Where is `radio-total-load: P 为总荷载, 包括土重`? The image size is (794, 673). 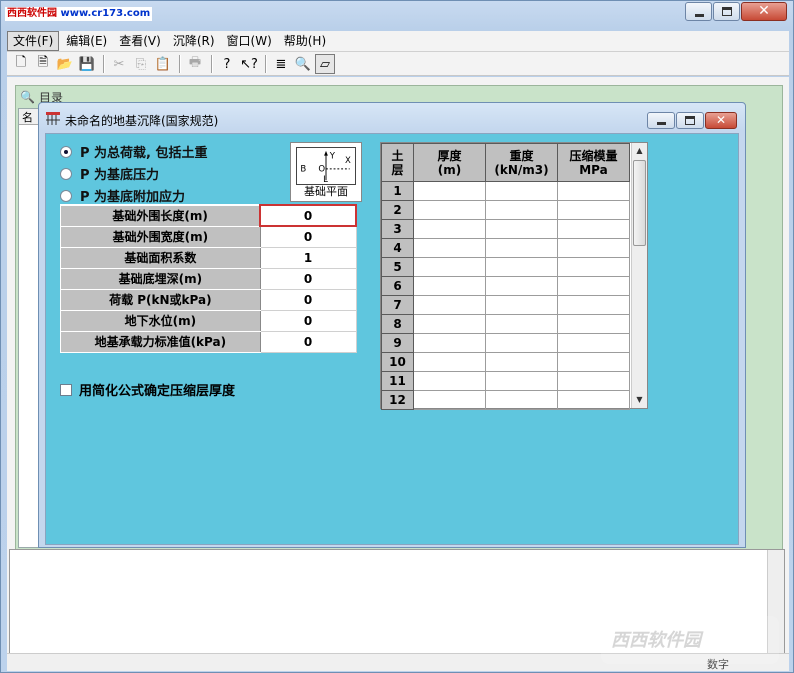 radio-total-load: P 为总荷载, 包括土重 is located at coordinates (134, 151).